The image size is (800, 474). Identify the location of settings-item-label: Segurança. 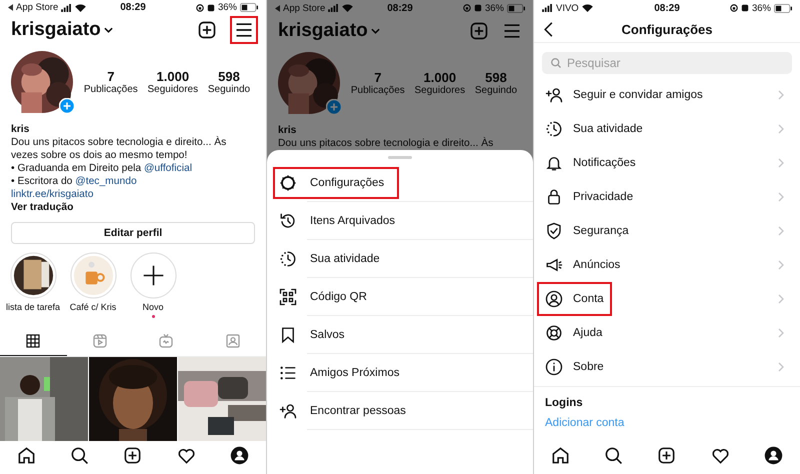
(601, 231).